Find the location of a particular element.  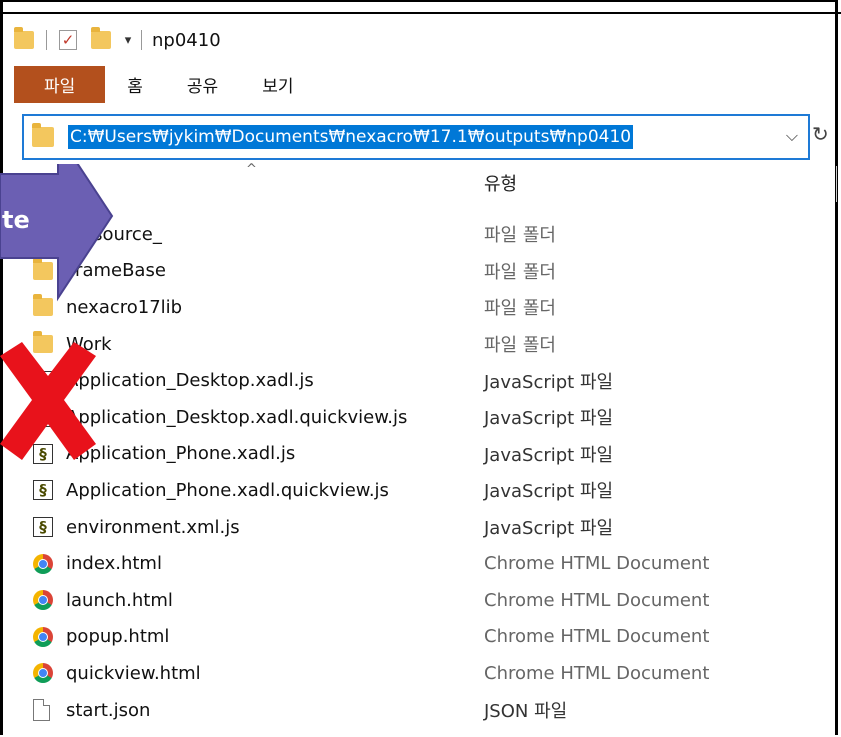

tab-file: 파일 is located at coordinates (60, 84).